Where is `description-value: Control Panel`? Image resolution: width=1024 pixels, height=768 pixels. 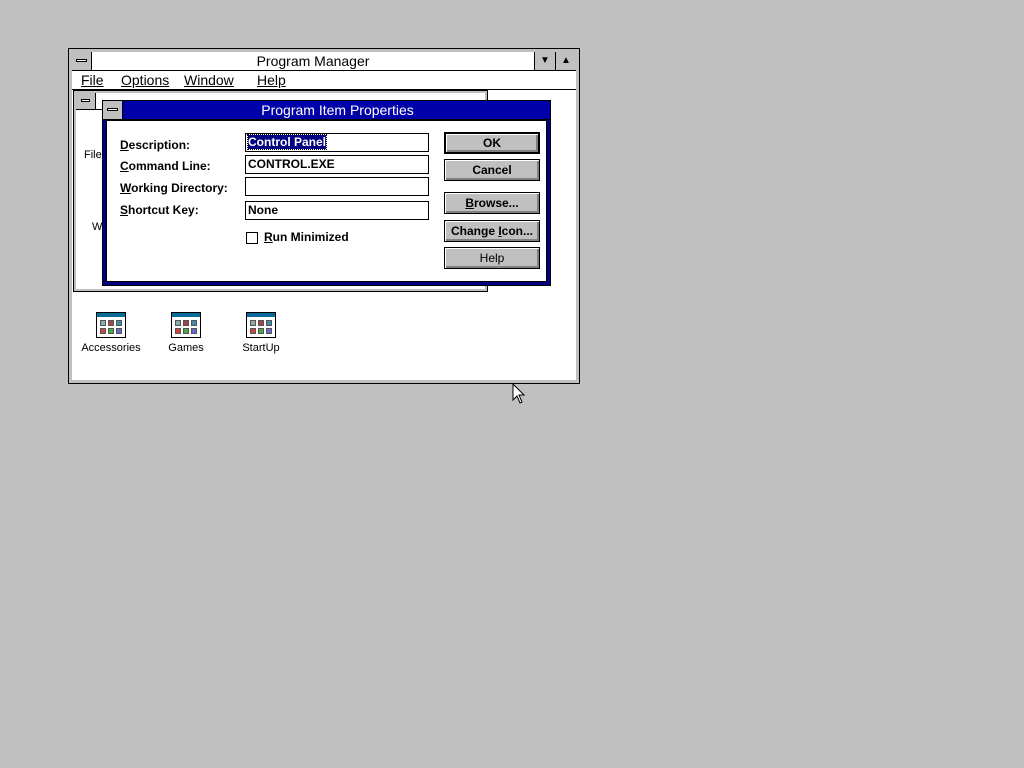
description-value: Control Panel is located at coordinates (287, 142).